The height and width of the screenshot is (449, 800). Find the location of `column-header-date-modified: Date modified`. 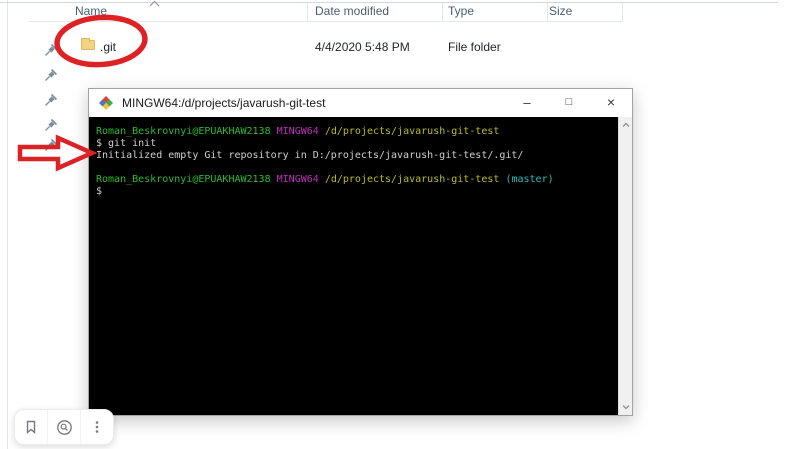

column-header-date-modified: Date modified is located at coordinates (352, 11).